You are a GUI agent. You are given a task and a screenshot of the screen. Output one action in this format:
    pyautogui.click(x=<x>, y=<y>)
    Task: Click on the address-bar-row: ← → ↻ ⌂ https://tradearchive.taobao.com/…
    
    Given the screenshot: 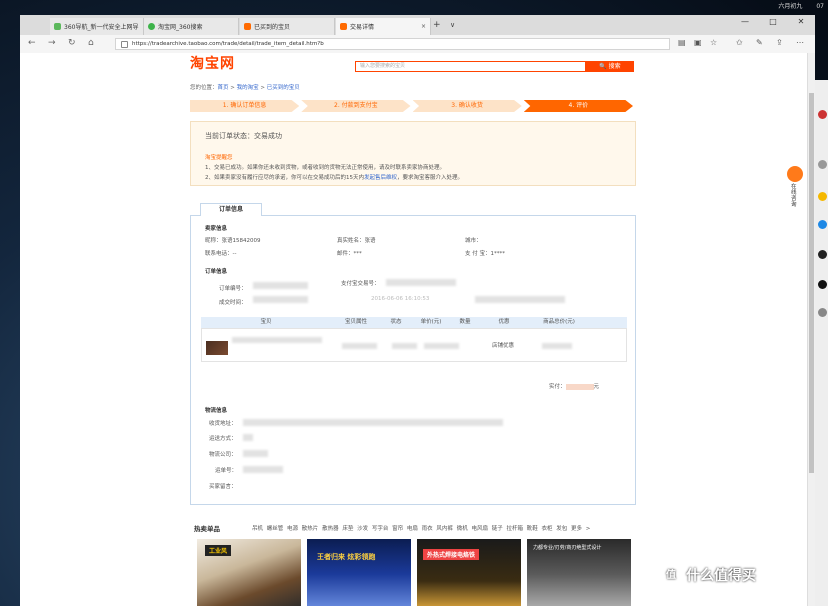 What is the action you would take?
    pyautogui.click(x=417, y=44)
    